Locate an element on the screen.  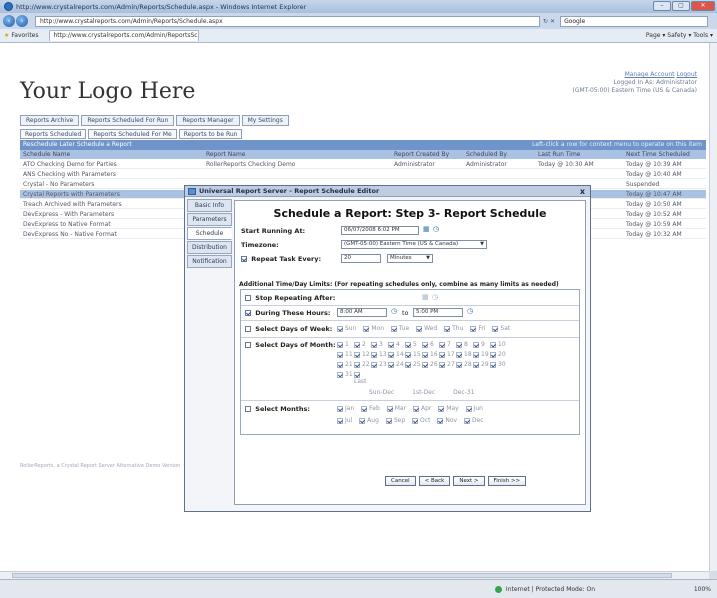
month-day-option: 4 is located at coordinates (396, 344).